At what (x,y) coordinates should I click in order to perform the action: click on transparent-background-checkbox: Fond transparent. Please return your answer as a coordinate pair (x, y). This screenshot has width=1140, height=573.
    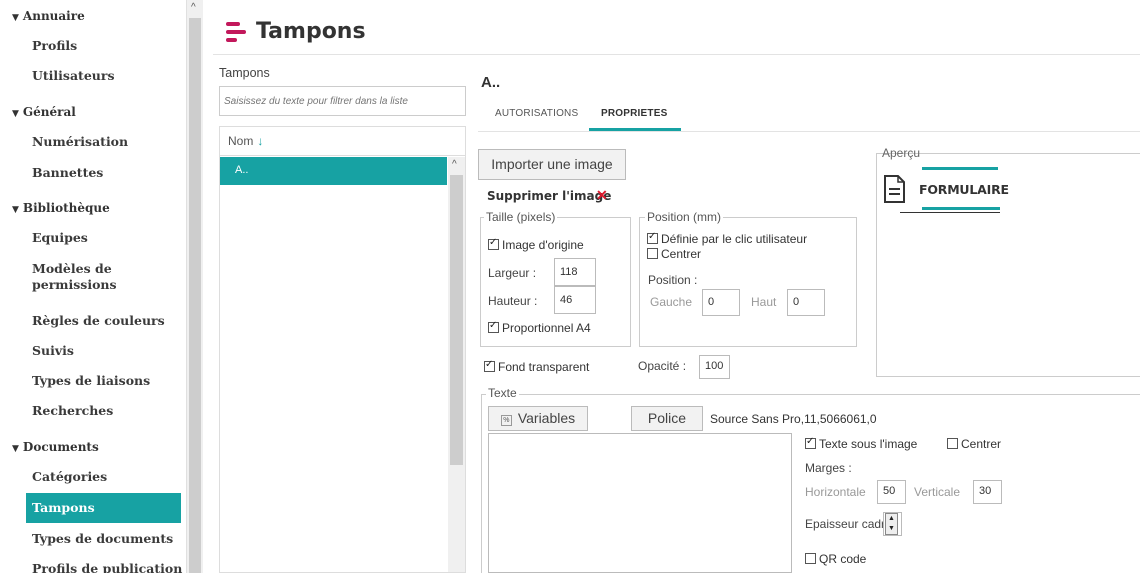
    Looking at the image, I should click on (537, 366).